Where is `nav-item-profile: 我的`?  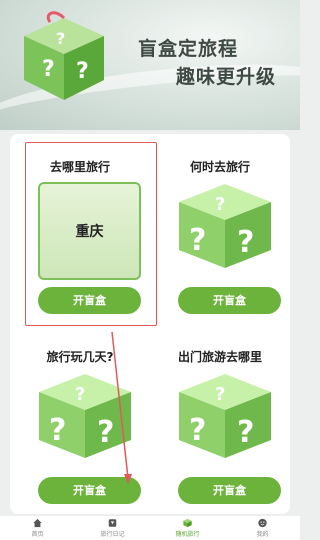 nav-item-profile: 我的 is located at coordinates (262, 528).